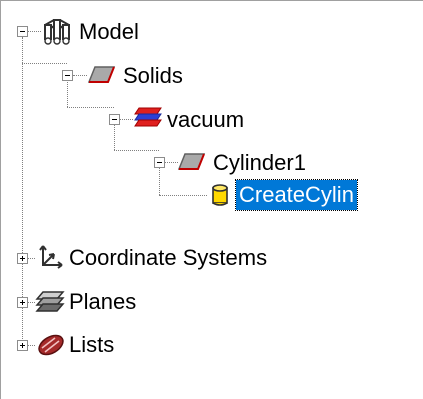 This screenshot has width=423, height=399. I want to click on coordinate-axes-icon, so click(51, 257).